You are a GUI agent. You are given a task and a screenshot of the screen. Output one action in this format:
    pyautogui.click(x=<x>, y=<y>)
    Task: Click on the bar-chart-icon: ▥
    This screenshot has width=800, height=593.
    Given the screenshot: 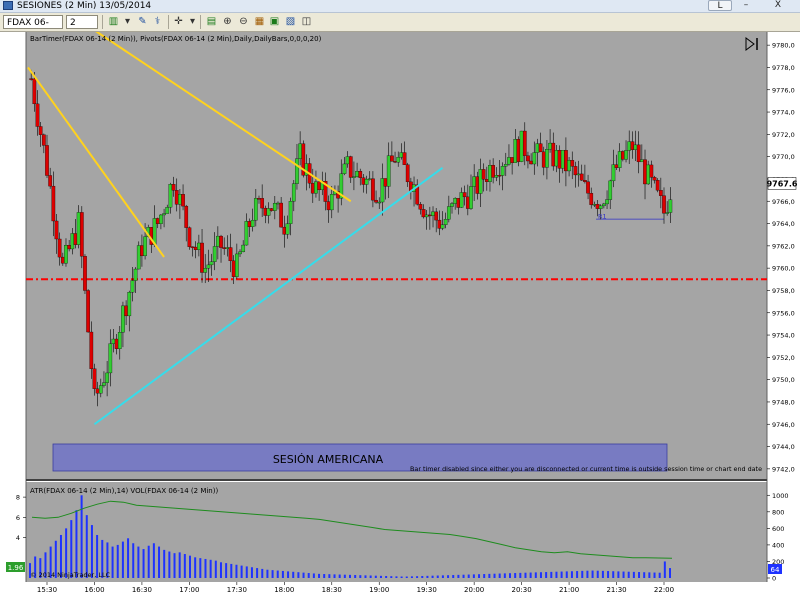 What is the action you would take?
    pyautogui.click(x=113, y=22)
    